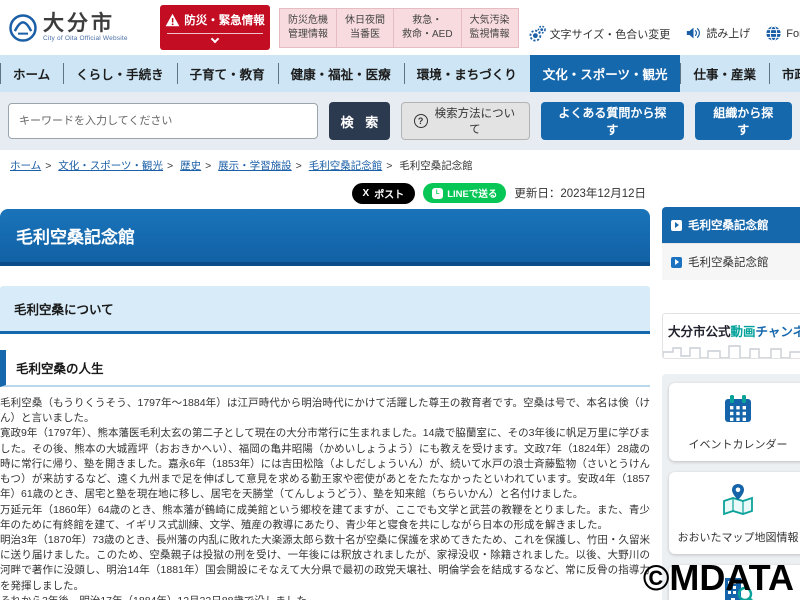  What do you see at coordinates (323, 193) in the screenshot?
I see `share-row: X ポスト L LINEで送る 更新日：2023年12月12日` at bounding box center [323, 193].